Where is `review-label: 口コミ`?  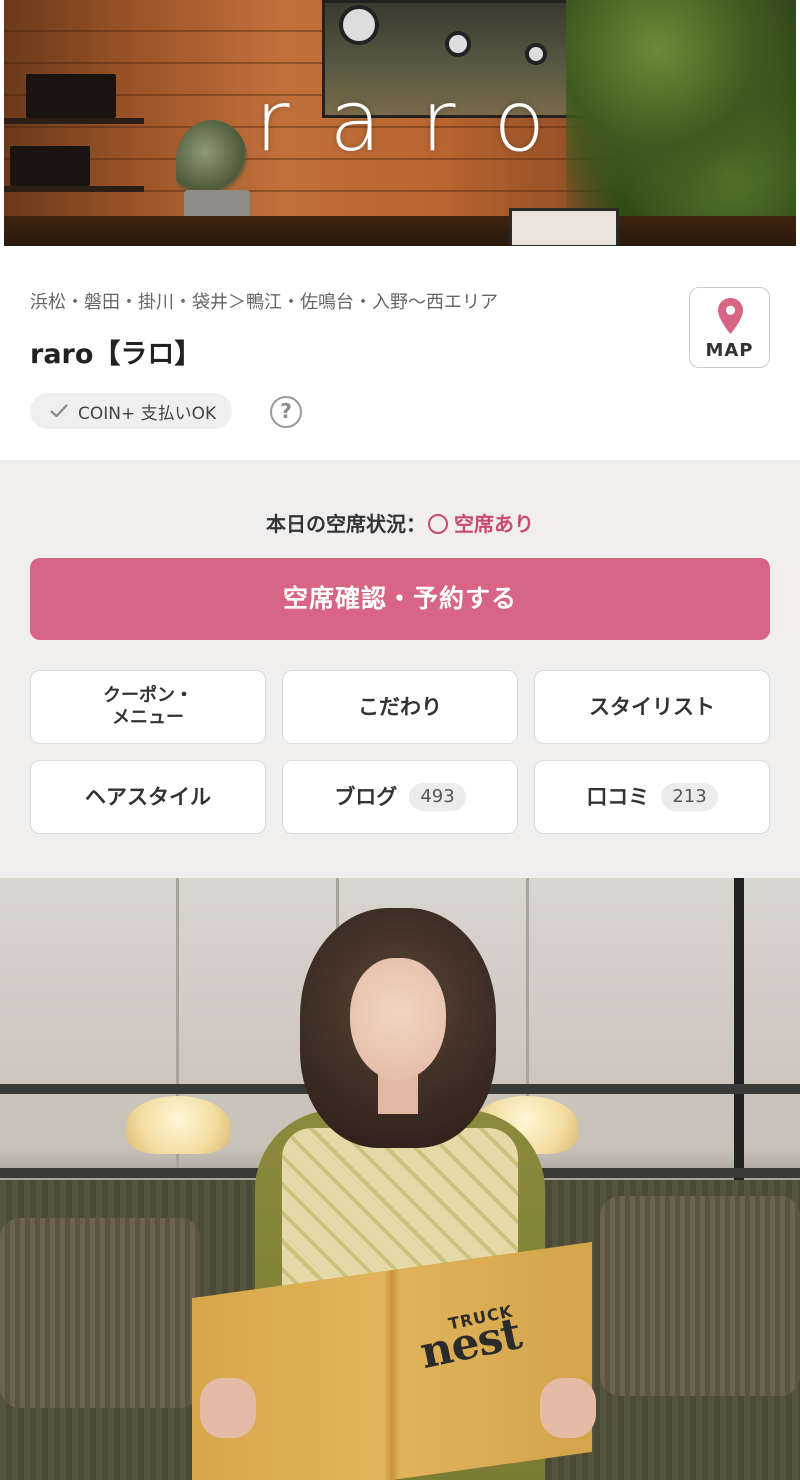
review-label: 口コミ is located at coordinates (618, 796).